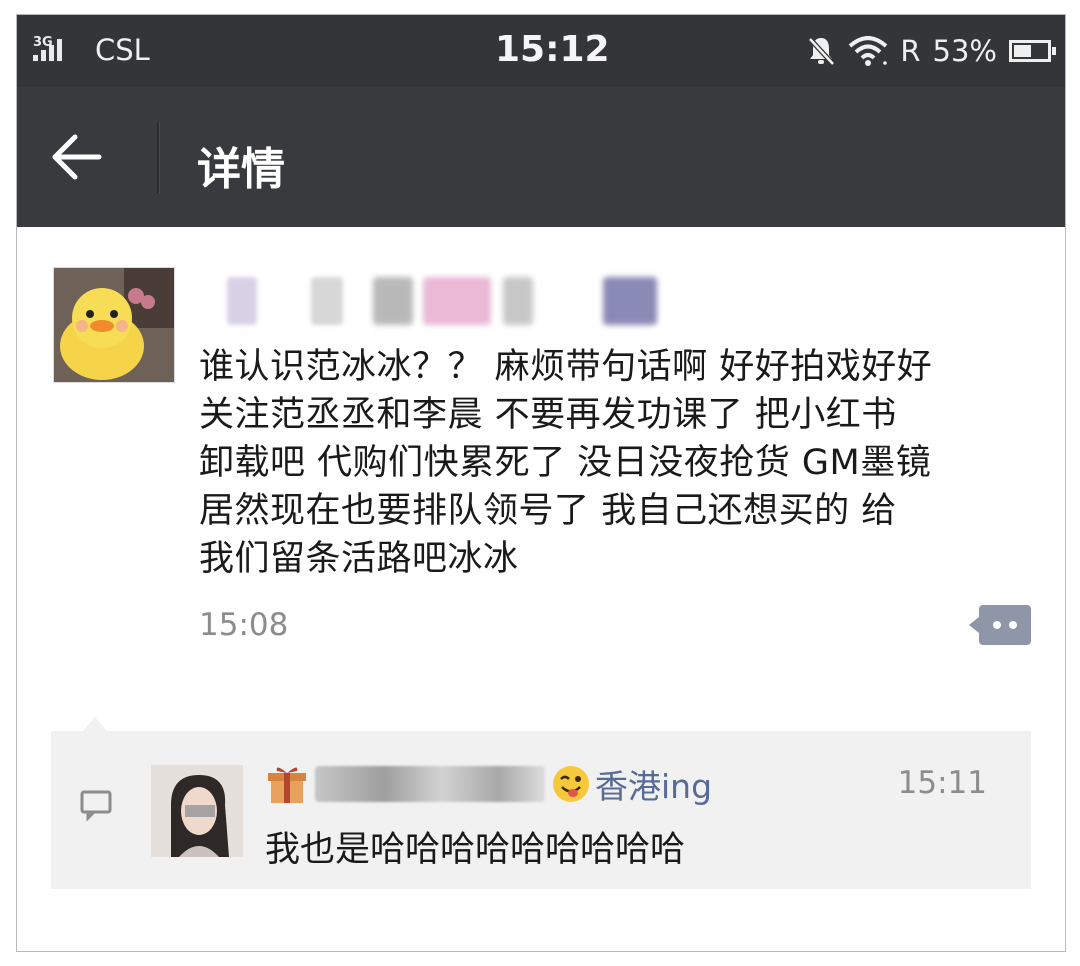 The height and width of the screenshot is (966, 1080). What do you see at coordinates (964, 51) in the screenshot?
I see `battery-percent: 53%` at bounding box center [964, 51].